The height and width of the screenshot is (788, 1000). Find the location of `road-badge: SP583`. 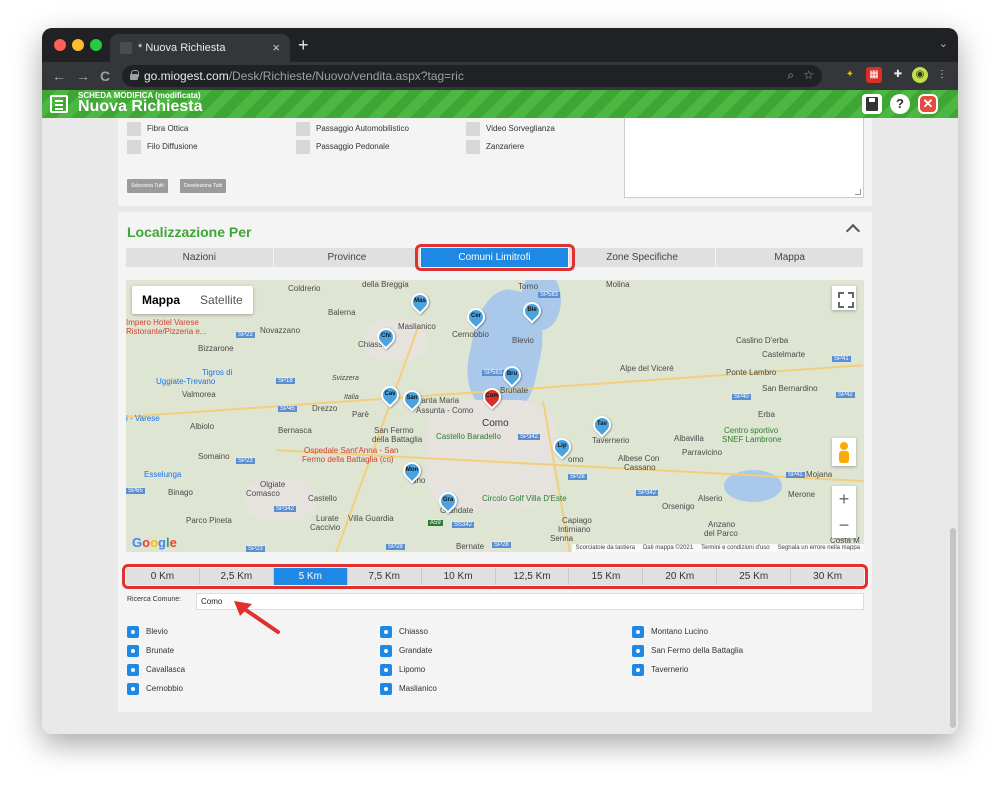

road-badge: SP583 is located at coordinates (549, 295).